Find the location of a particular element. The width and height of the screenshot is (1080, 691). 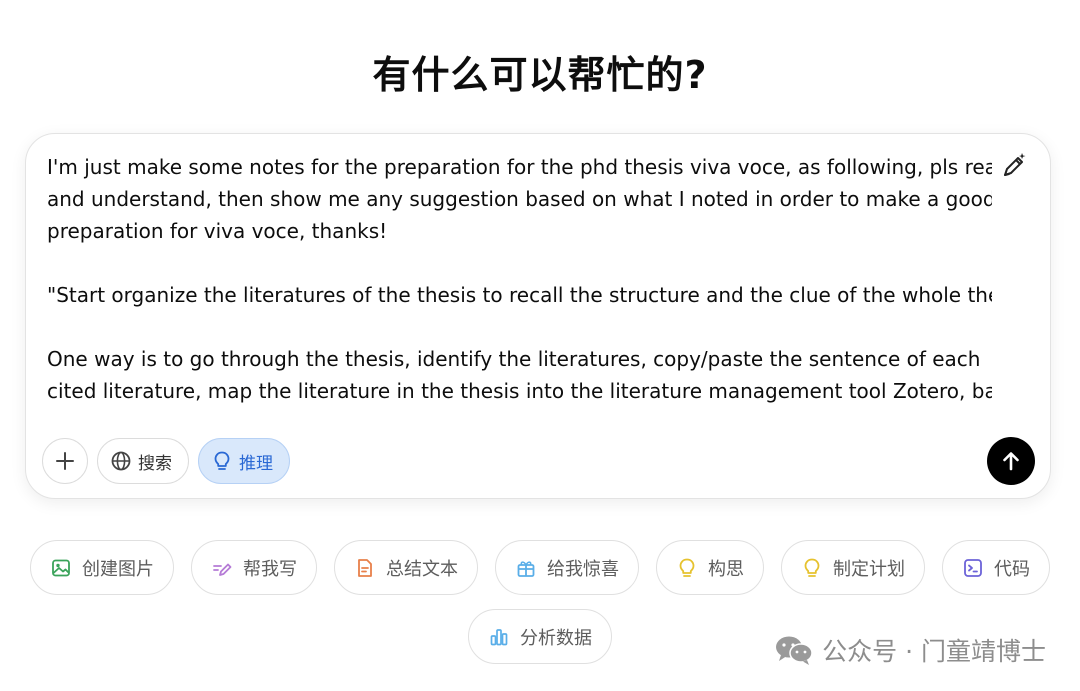

suggestion-surprise-me: 给我惊喜 is located at coordinates (567, 567).